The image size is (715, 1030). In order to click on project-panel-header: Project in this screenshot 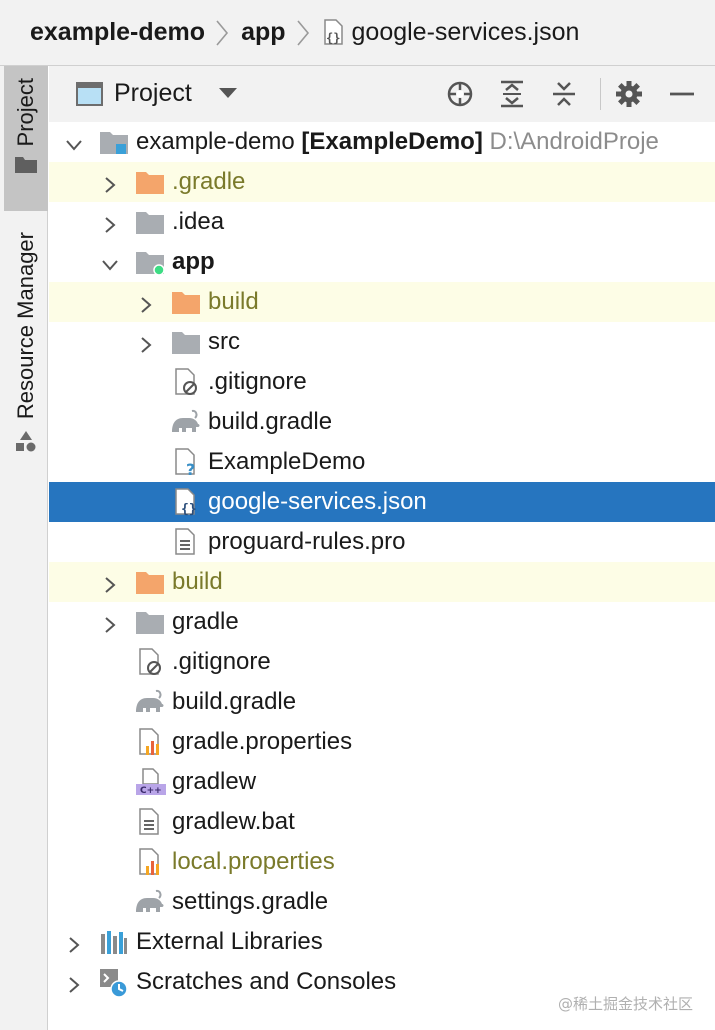, I will do `click(382, 94)`.